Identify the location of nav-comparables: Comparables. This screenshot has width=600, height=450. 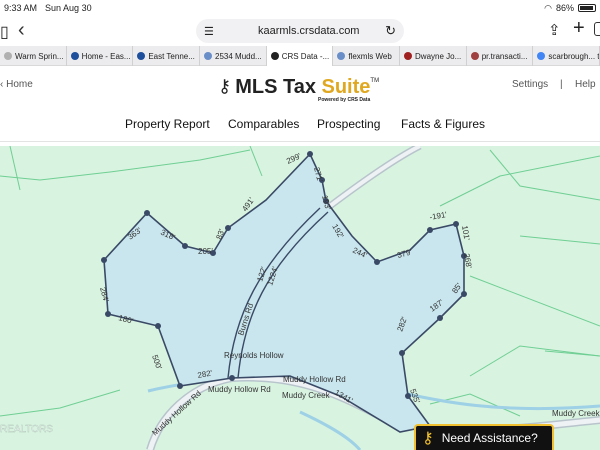
(263, 124).